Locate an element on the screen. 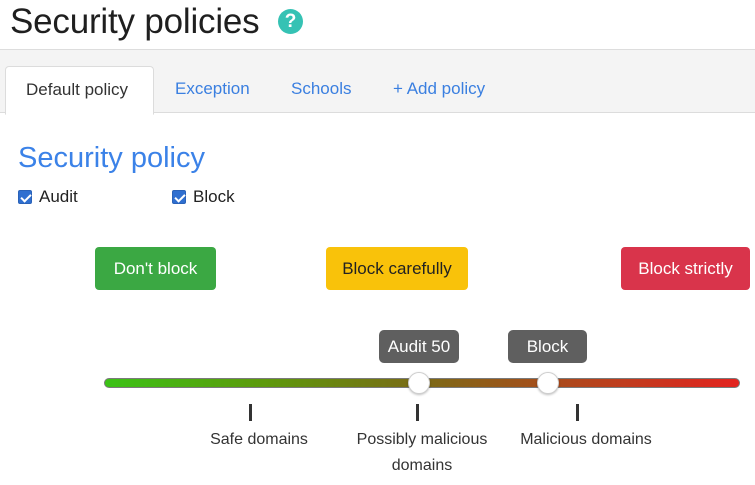 This screenshot has height=485, width=755. tab-default-policy: Default policy is located at coordinates (79, 90).